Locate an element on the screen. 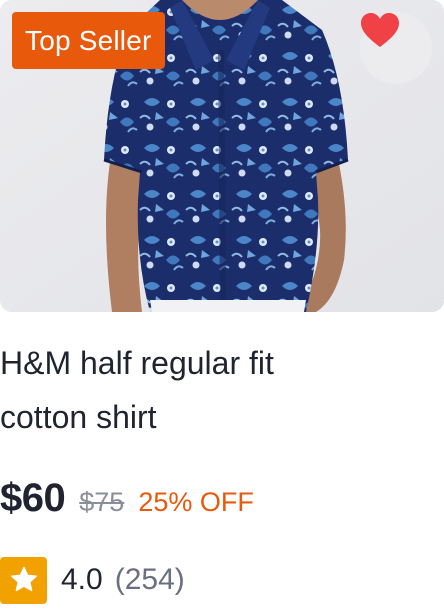  current-price: $60 is located at coordinates (33, 498).